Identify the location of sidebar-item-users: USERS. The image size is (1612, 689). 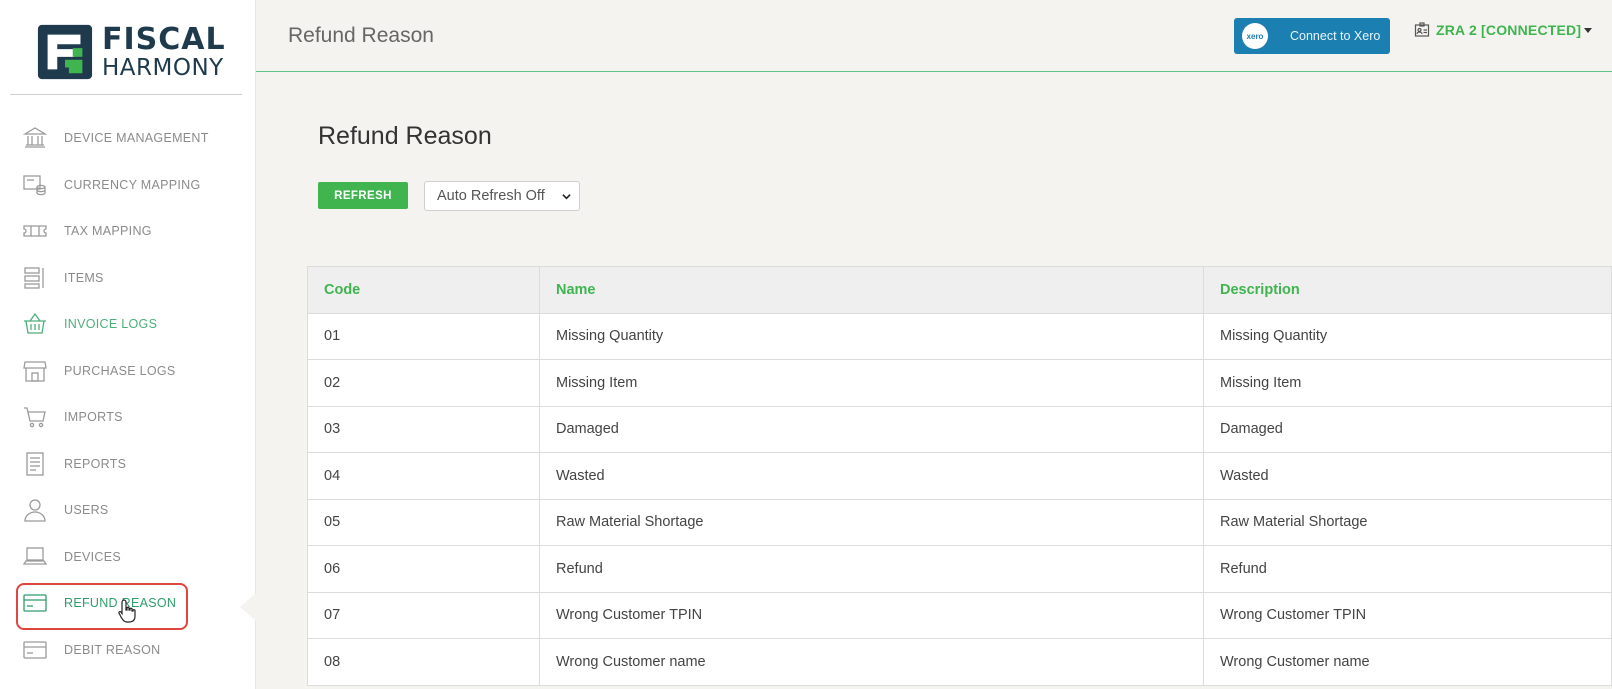
(128, 510).